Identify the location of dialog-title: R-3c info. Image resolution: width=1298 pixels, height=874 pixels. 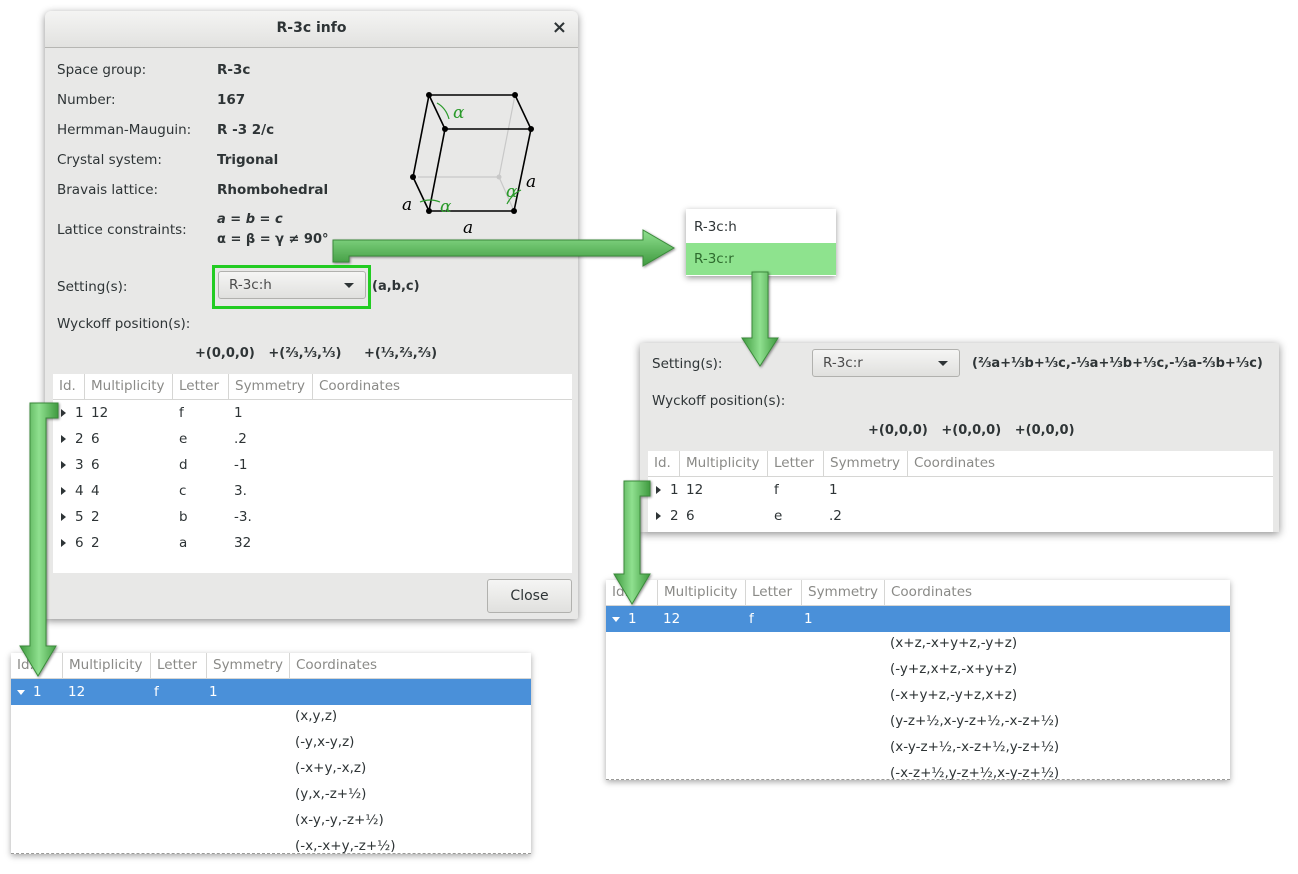
(311, 28).